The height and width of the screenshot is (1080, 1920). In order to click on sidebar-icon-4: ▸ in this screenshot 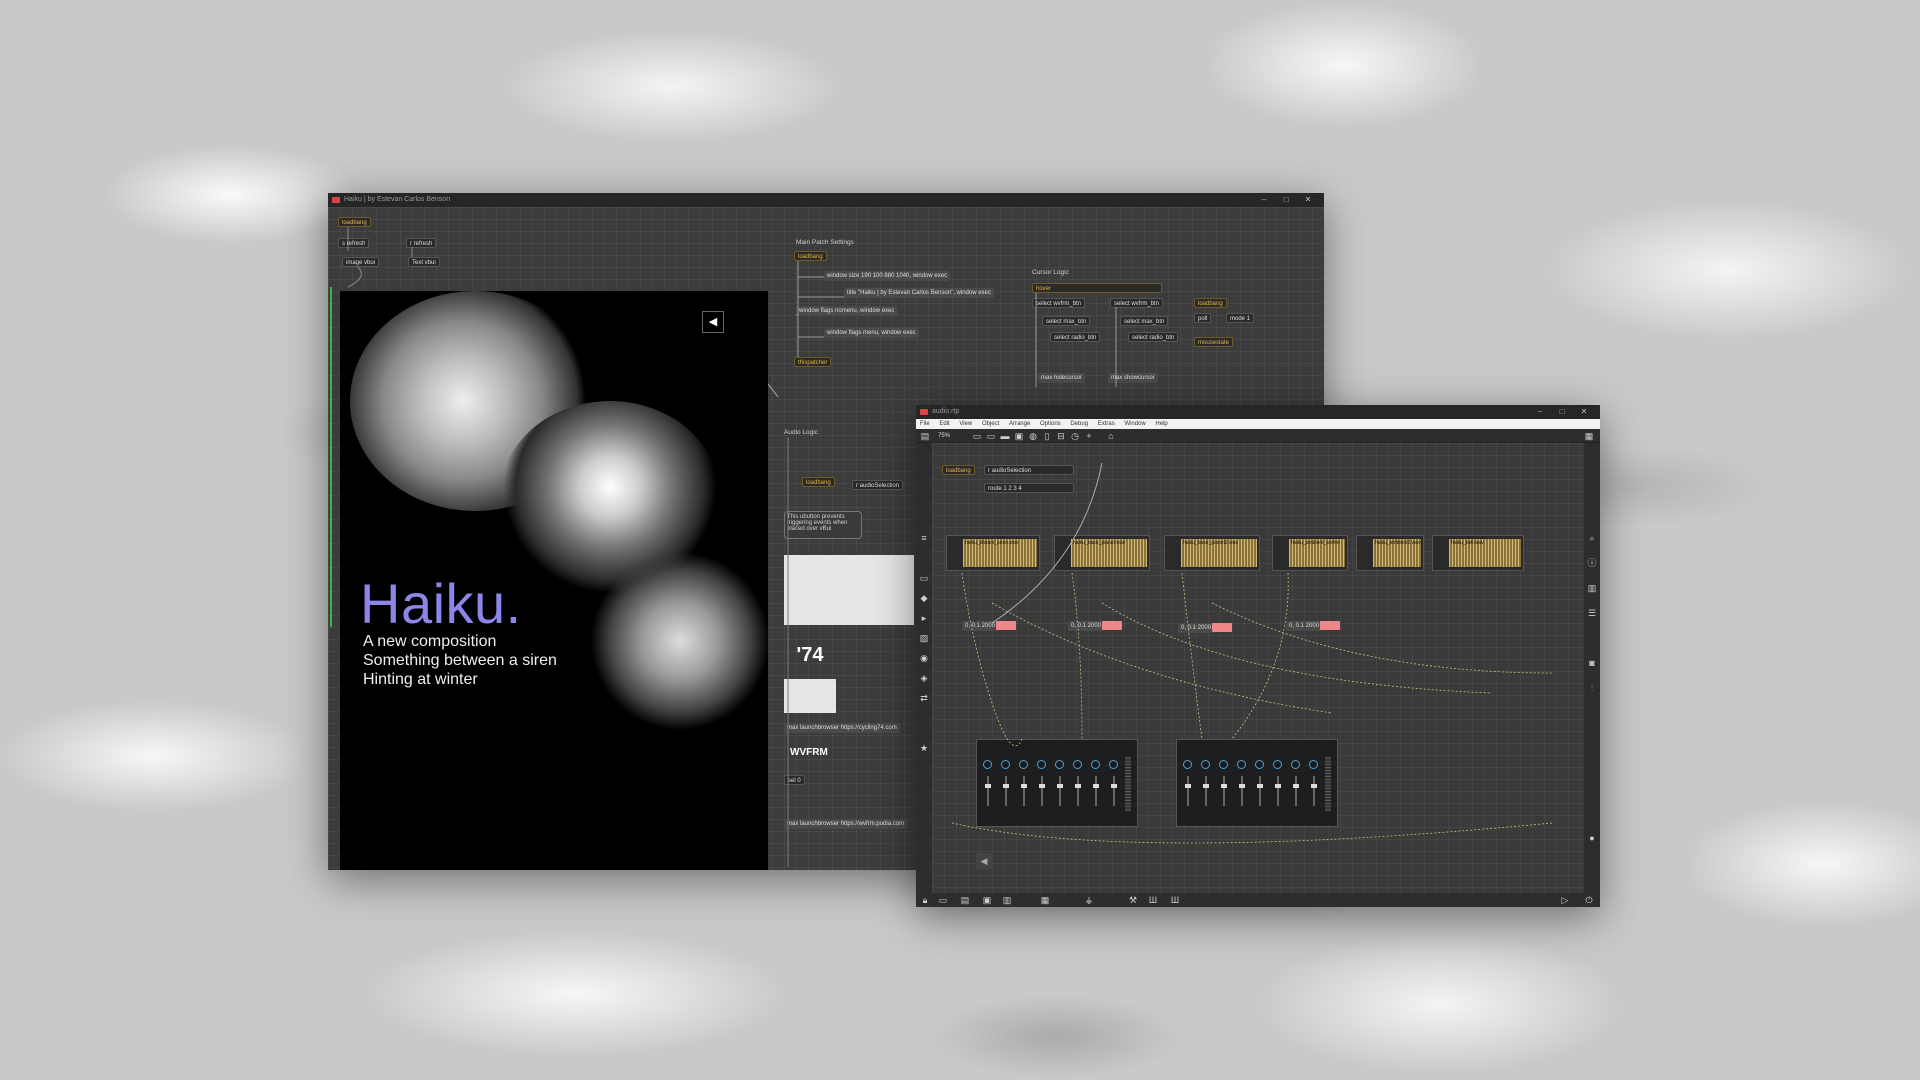, I will do `click(924, 618)`.